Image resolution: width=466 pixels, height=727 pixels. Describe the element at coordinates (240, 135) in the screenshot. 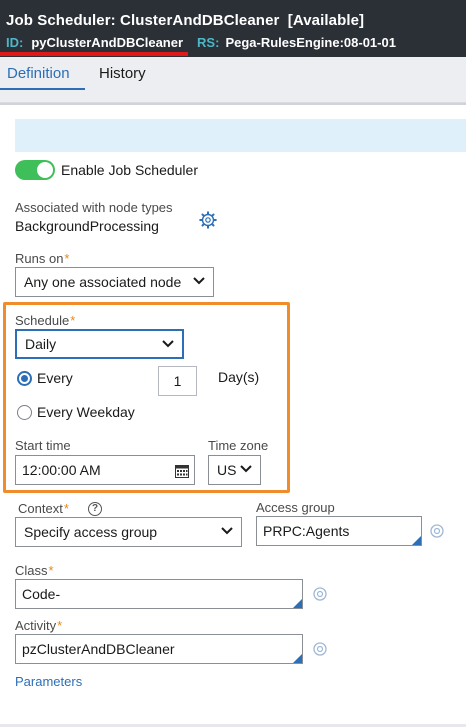

I see `info-banner` at that location.